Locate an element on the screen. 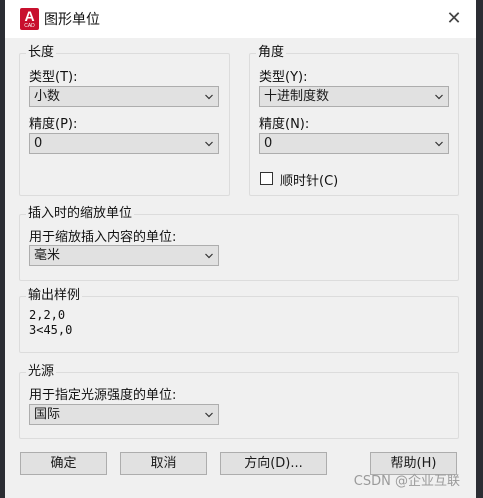  lighting-group-label: 光源 is located at coordinates (41, 371).